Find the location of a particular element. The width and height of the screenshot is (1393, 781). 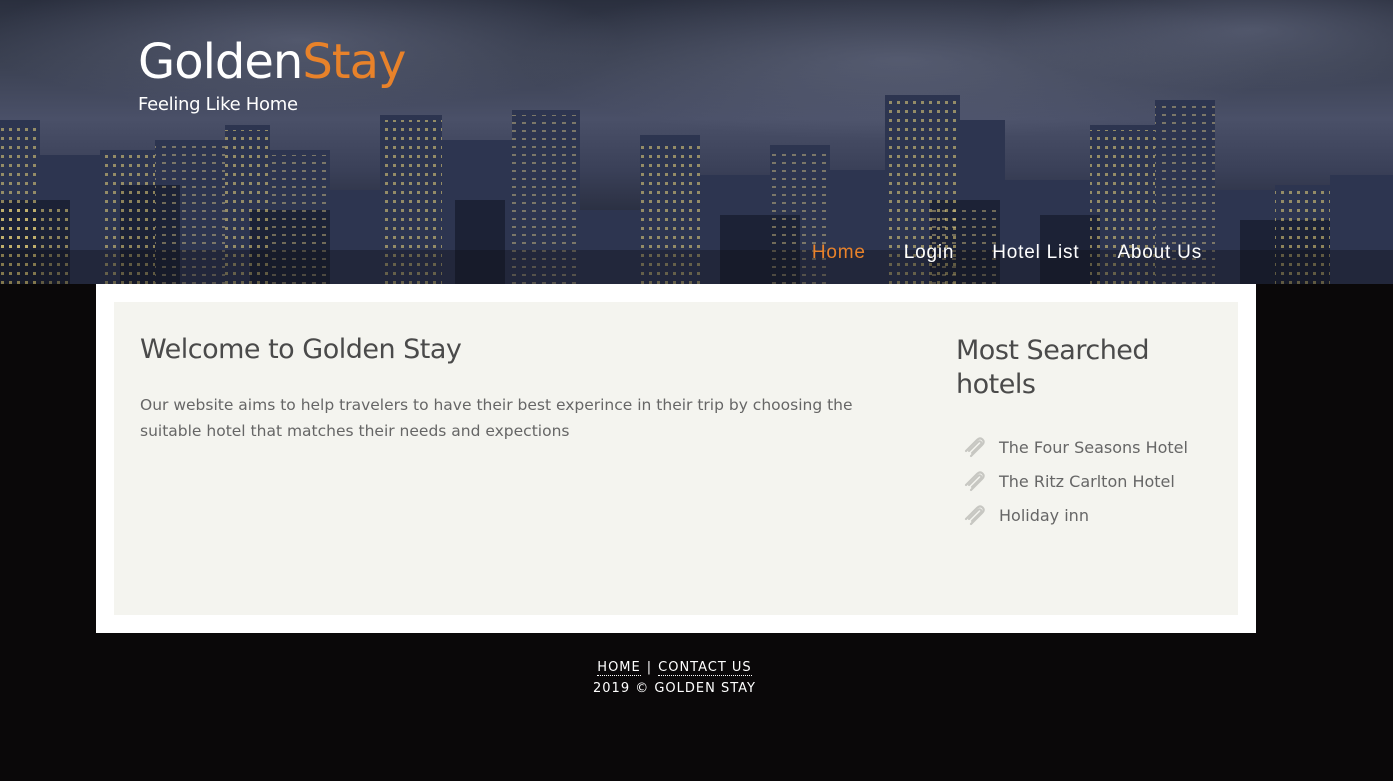

footer-contact-link: CONTACT US is located at coordinates (705, 668).